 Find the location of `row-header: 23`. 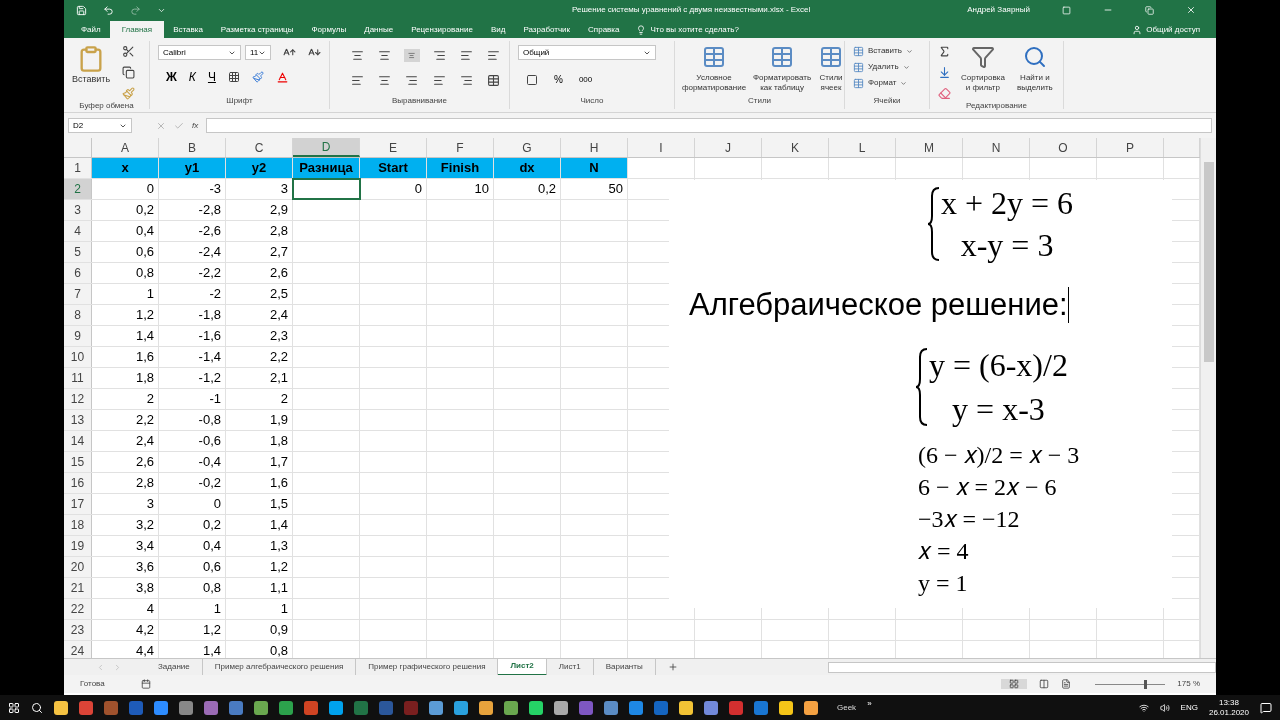

row-header: 23 is located at coordinates (78, 630).